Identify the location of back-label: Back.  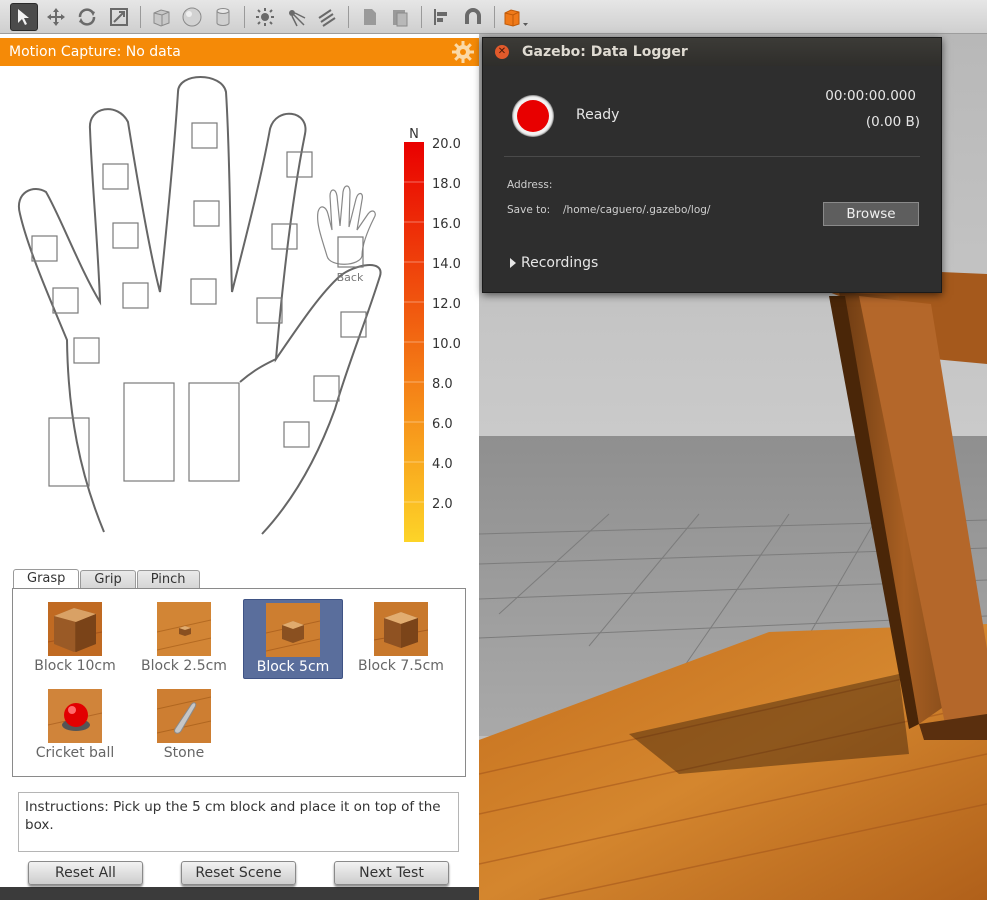
(350, 277).